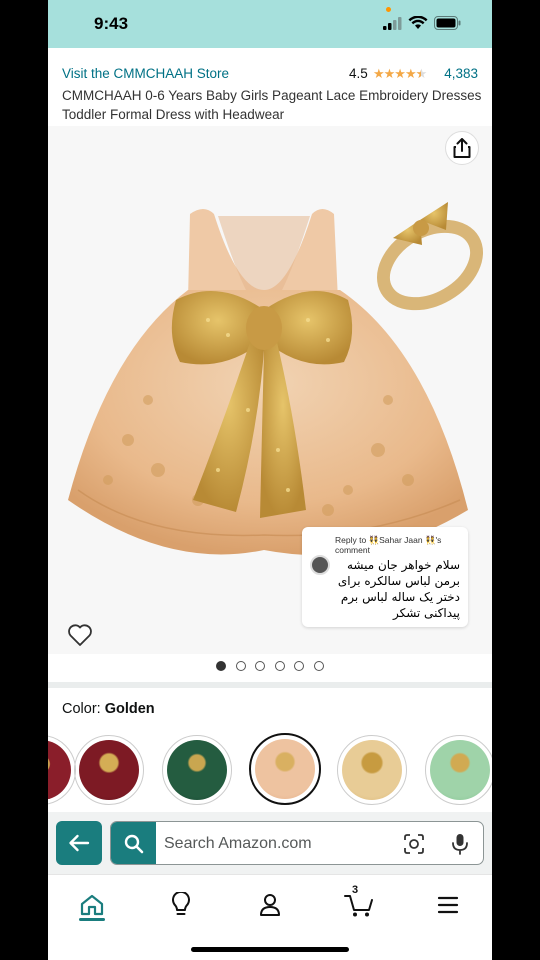 Image resolution: width=540 pixels, height=960 pixels. Describe the element at coordinates (355, 890) in the screenshot. I see `cart-count-badge: 3` at that location.